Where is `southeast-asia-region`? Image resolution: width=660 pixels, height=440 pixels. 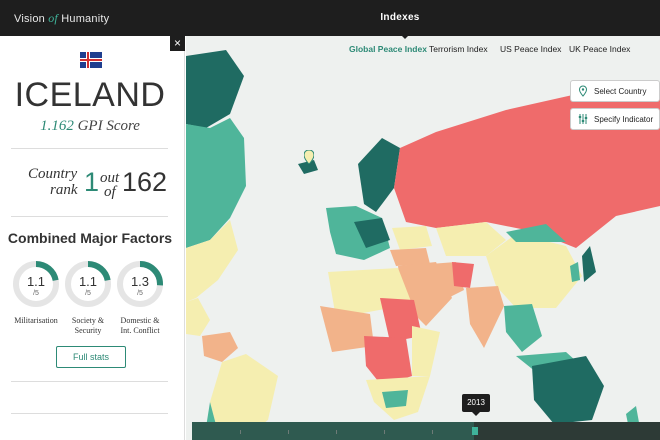 southeast-asia-region is located at coordinates (523, 328).